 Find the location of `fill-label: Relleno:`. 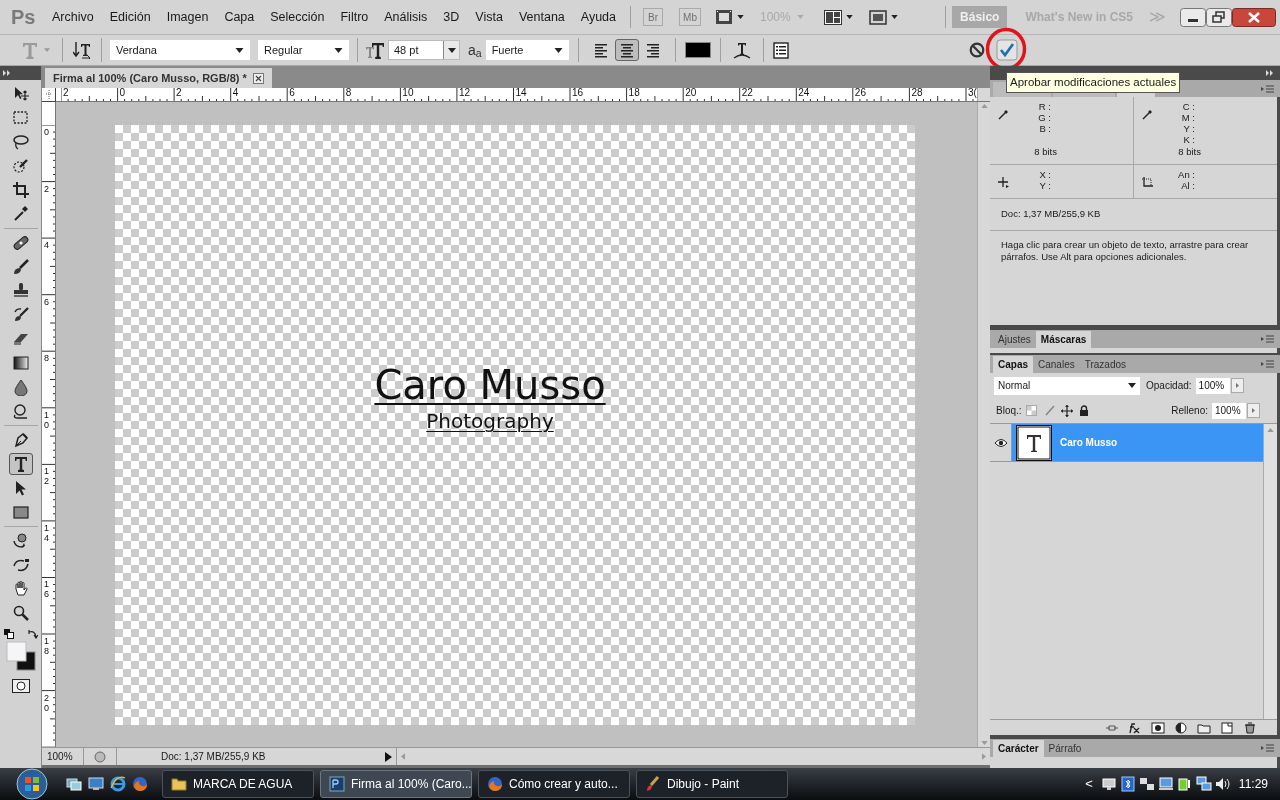

fill-label: Relleno: is located at coordinates (1189, 411).